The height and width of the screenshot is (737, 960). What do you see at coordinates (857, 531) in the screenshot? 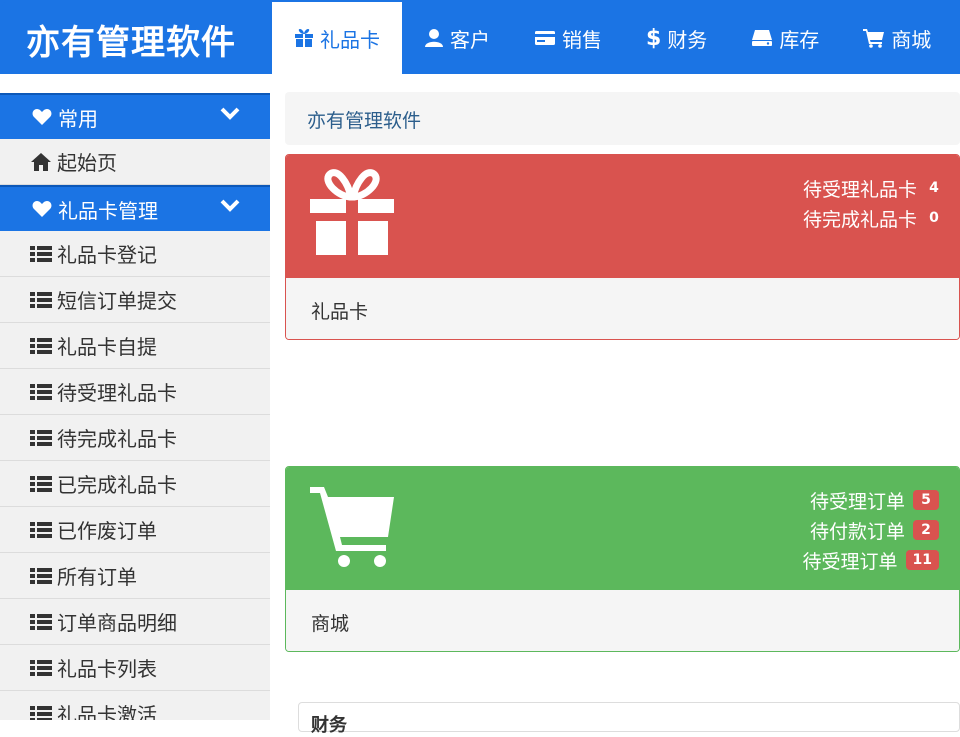
I see `stat-label: 待付款订单` at bounding box center [857, 531].